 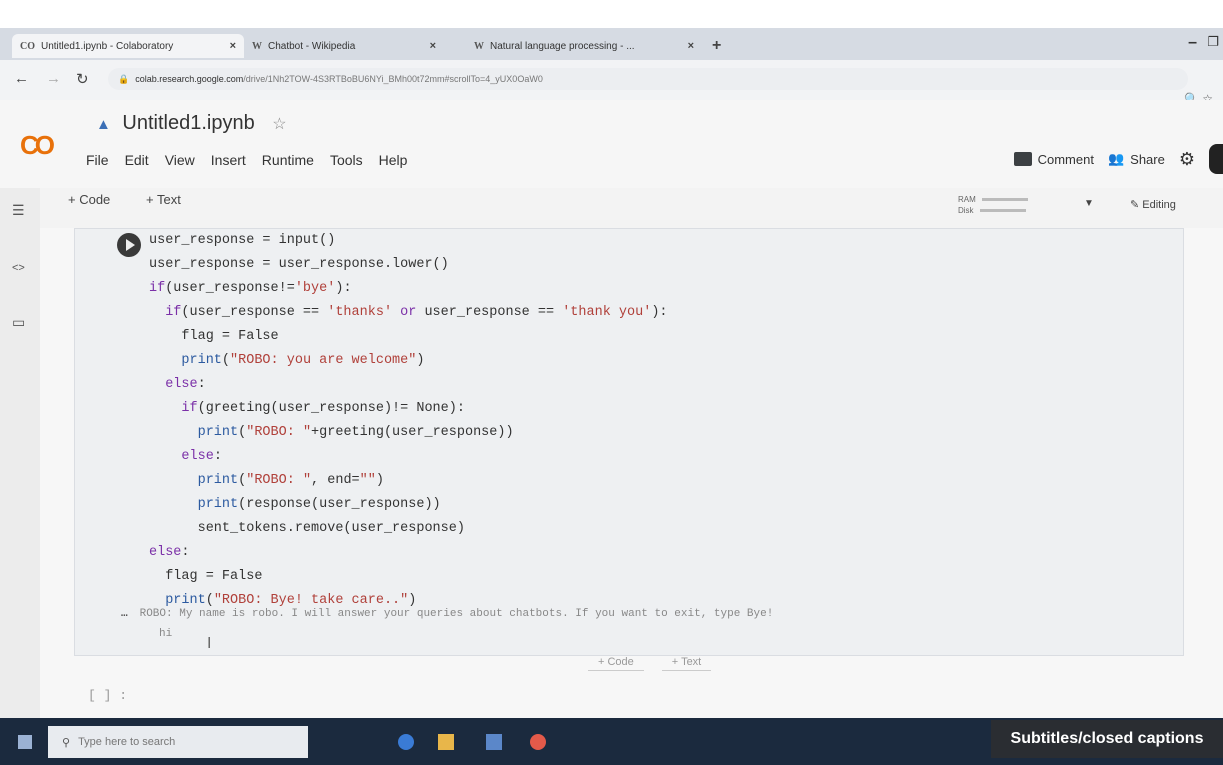 I want to click on add-code-button: + Code, so click(x=89, y=199).